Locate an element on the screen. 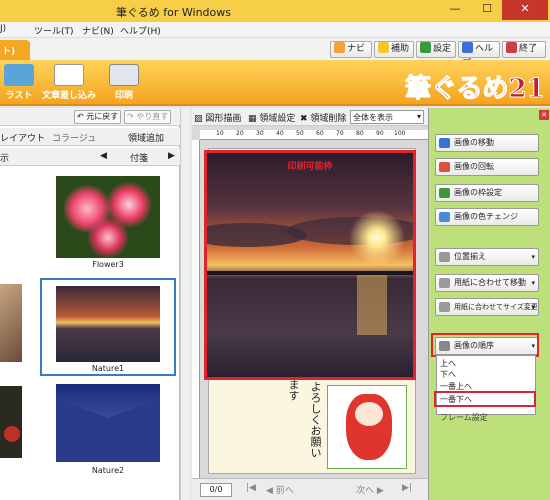 The image size is (550, 500). move-image-button: 画像の移動 is located at coordinates (487, 143).